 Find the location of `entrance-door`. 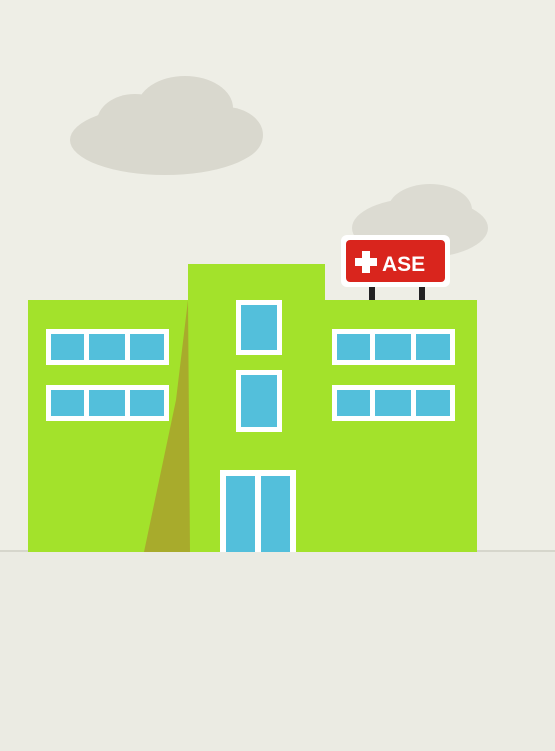

entrance-door is located at coordinates (258, 511).